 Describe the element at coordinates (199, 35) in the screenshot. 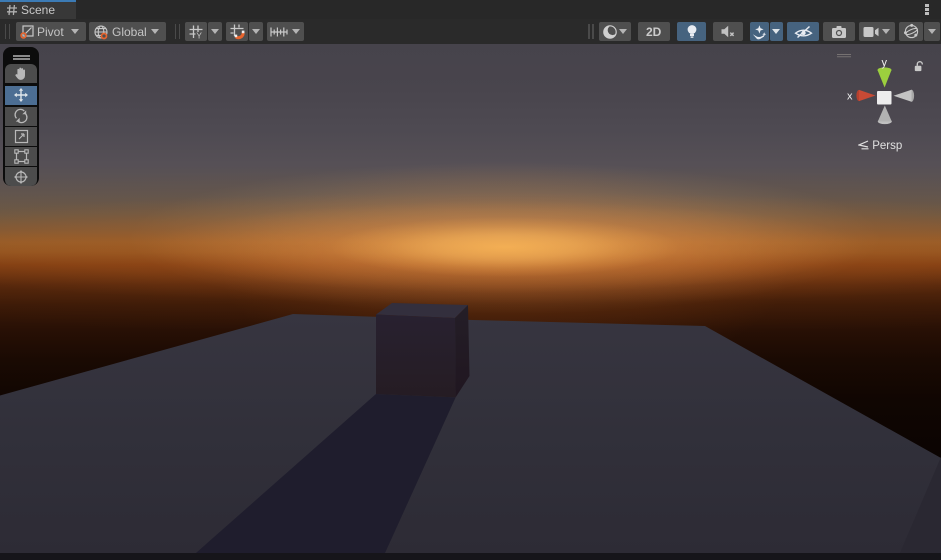

I see `svg-text: Y` at that location.